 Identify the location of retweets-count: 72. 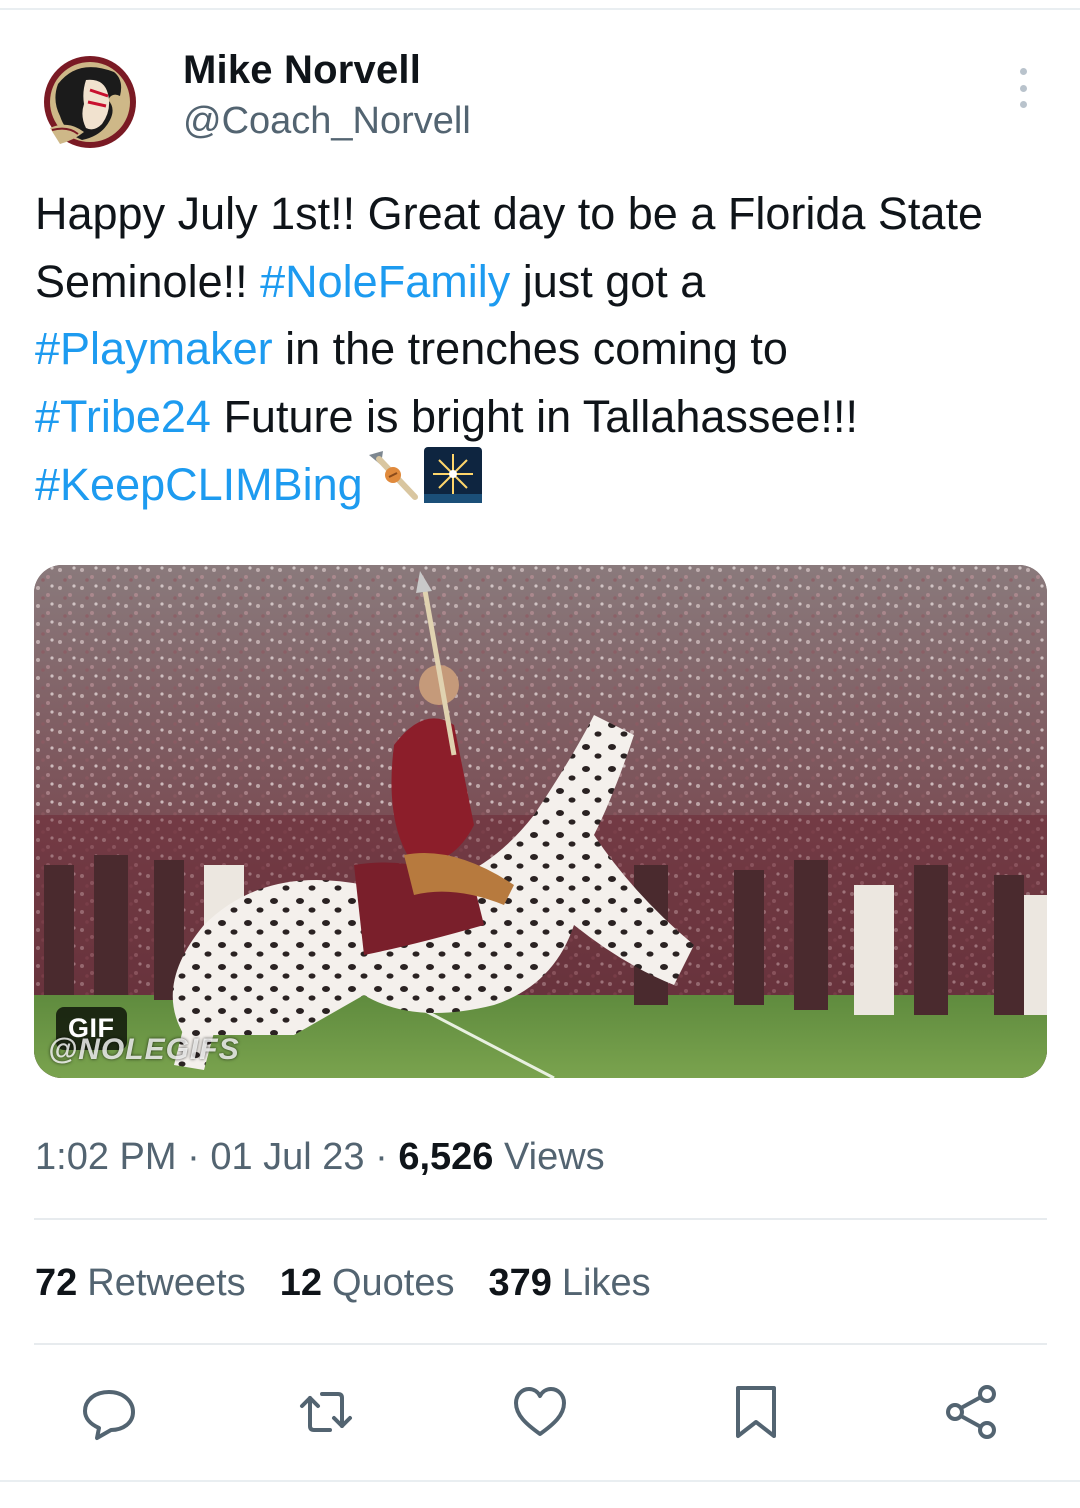
(56, 1283).